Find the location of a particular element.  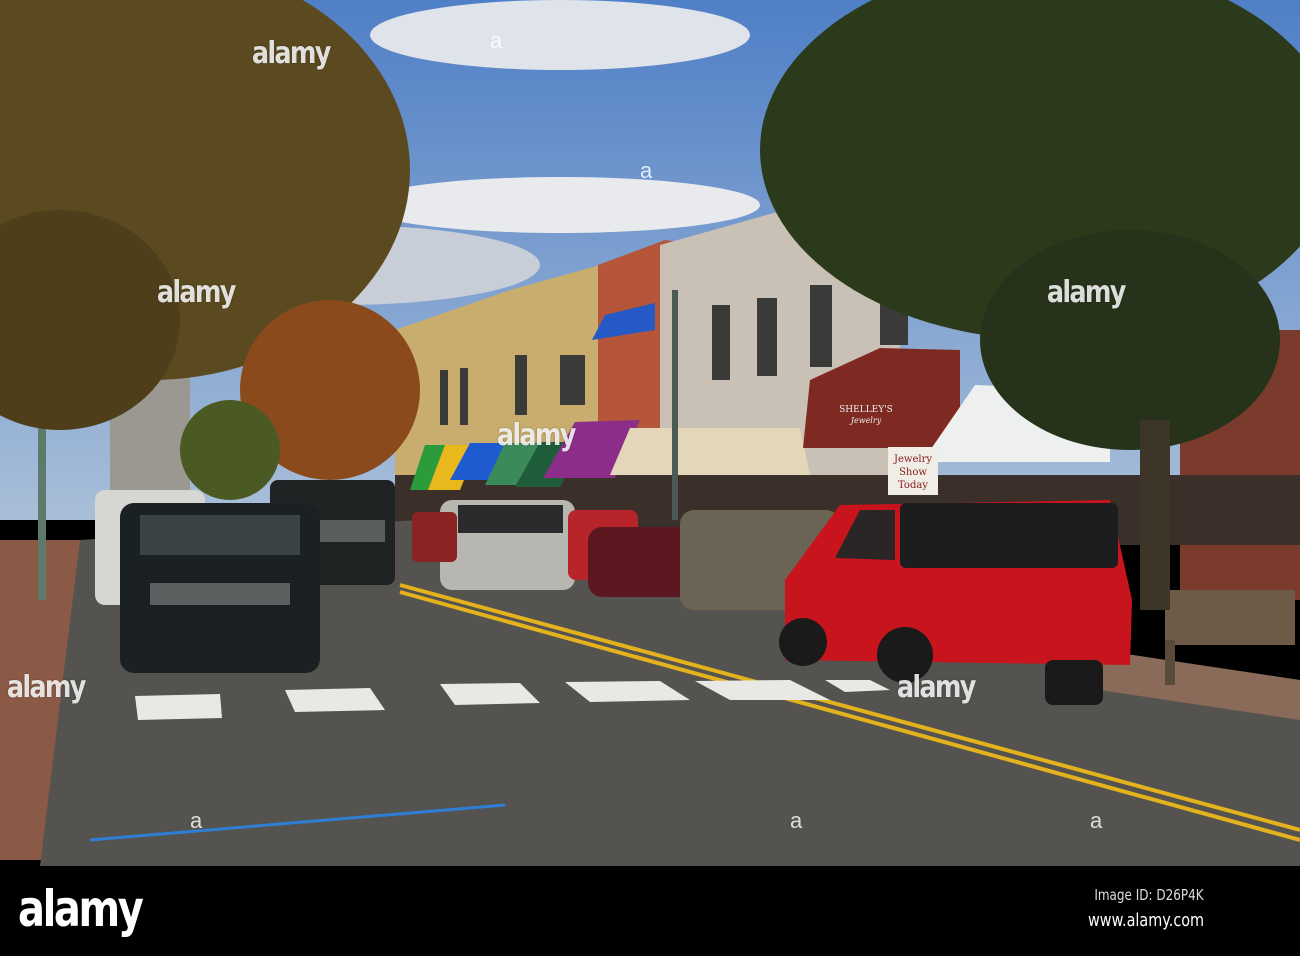

lamp-post is located at coordinates (675, 405).